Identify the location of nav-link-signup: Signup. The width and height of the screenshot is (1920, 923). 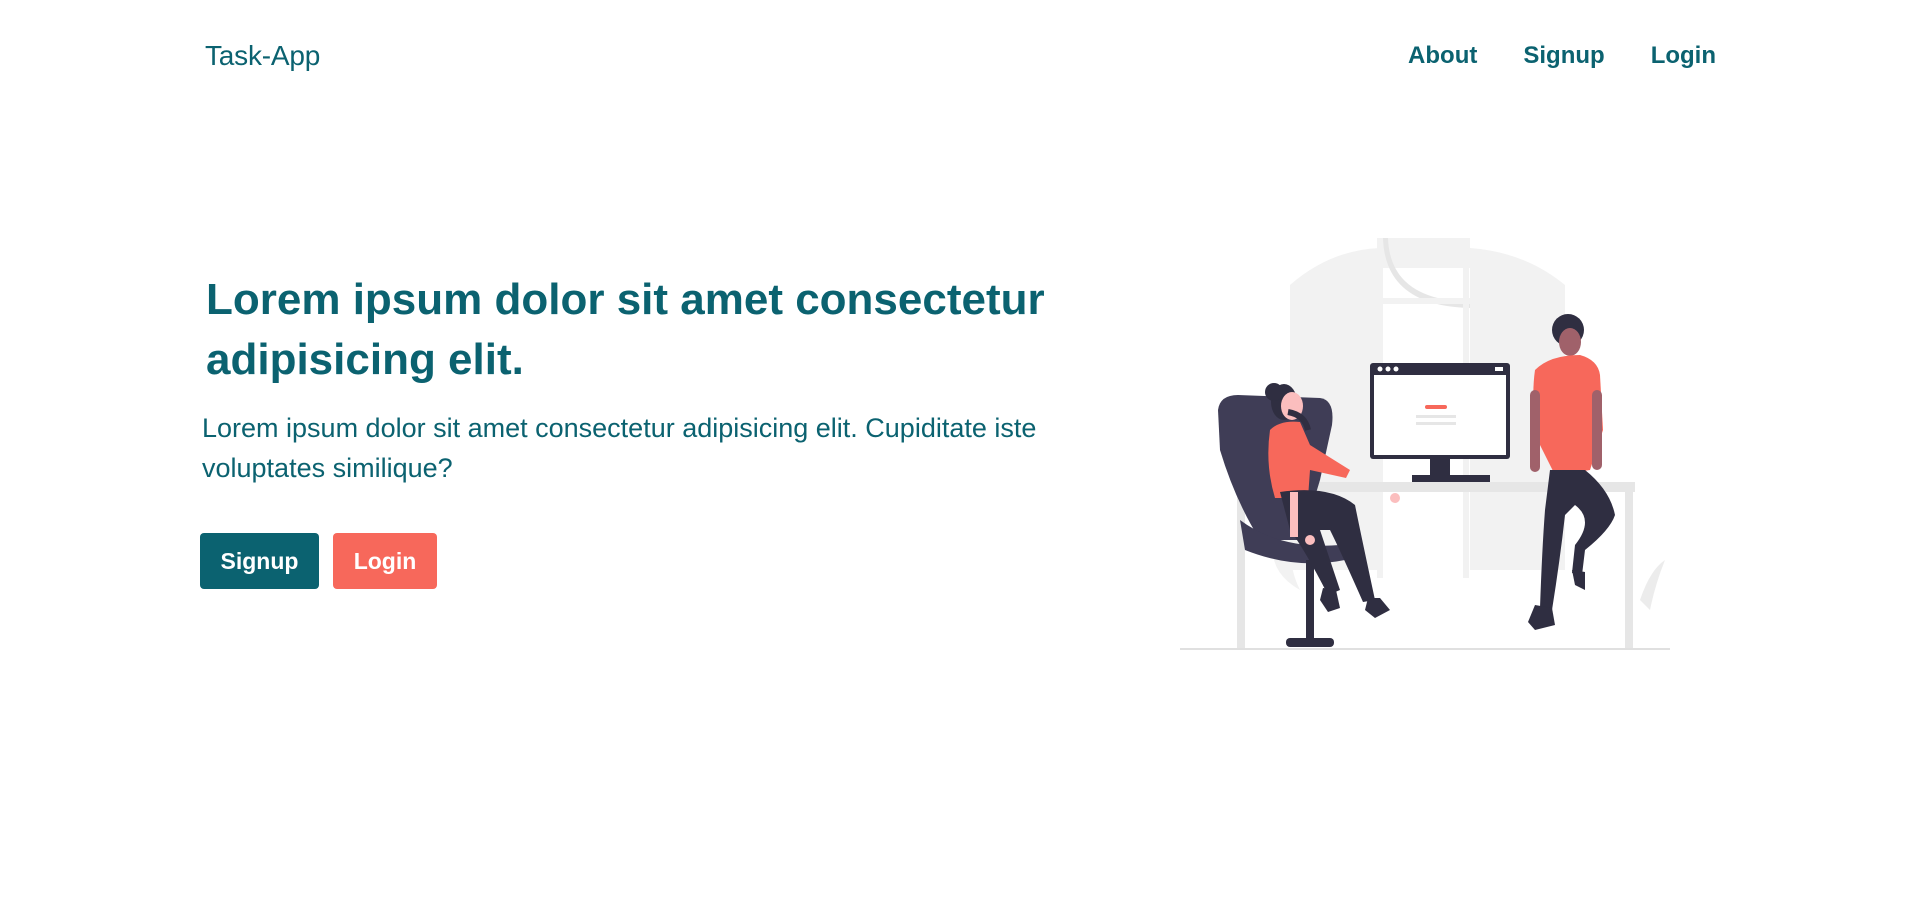
(1563, 56).